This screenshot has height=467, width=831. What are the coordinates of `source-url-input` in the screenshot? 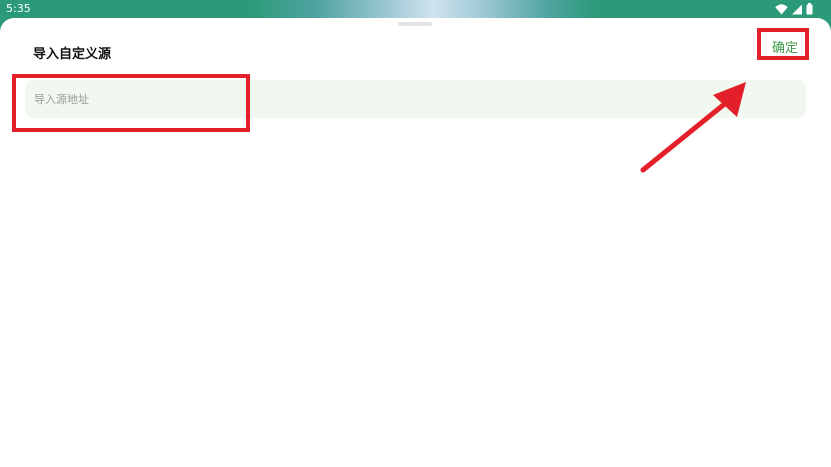 It's located at (415, 99).